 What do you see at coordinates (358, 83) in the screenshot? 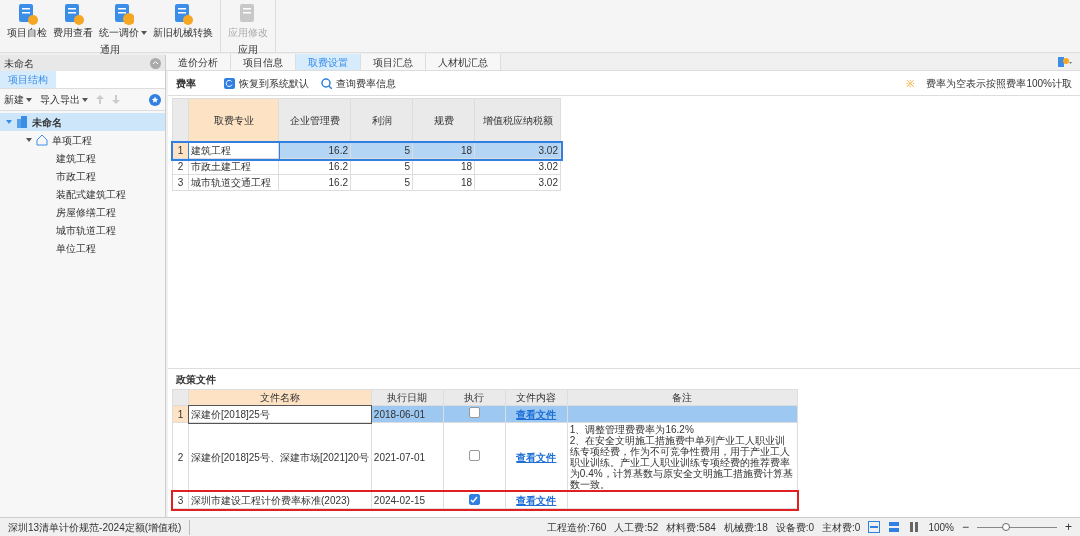
I see `action-button: 查询费率信息` at bounding box center [358, 83].